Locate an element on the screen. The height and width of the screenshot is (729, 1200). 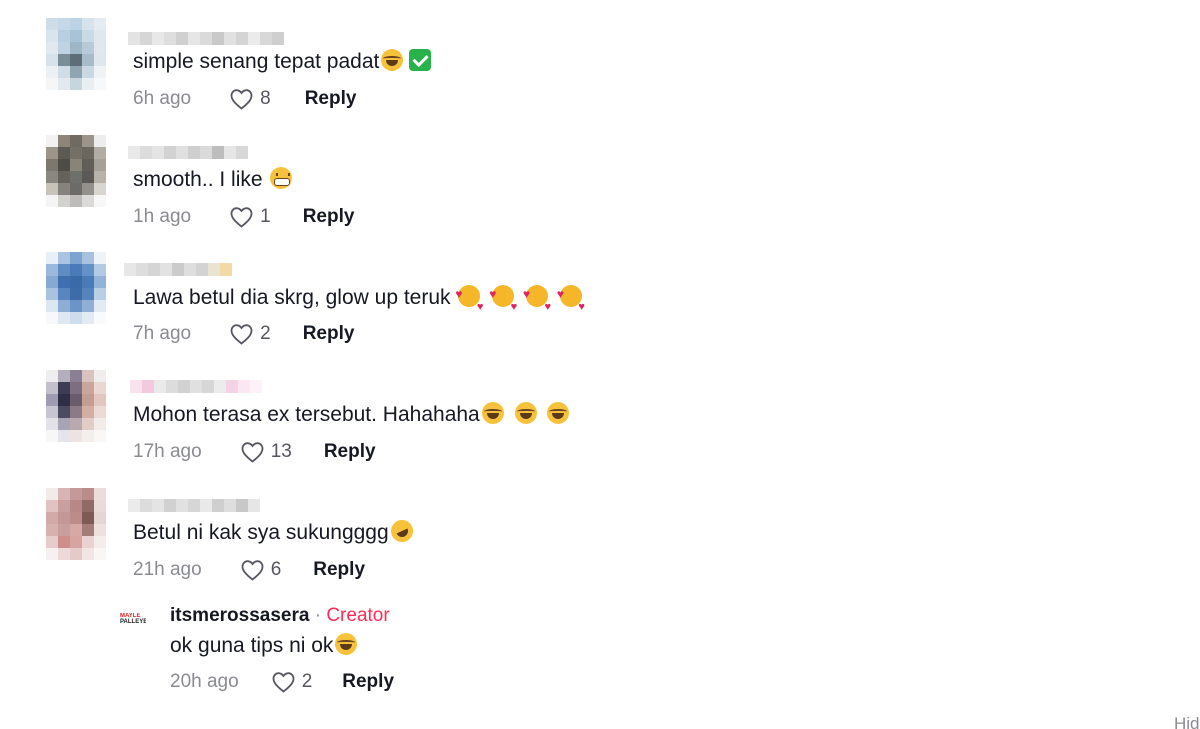
reply-time: 20h ago is located at coordinates (204, 681).